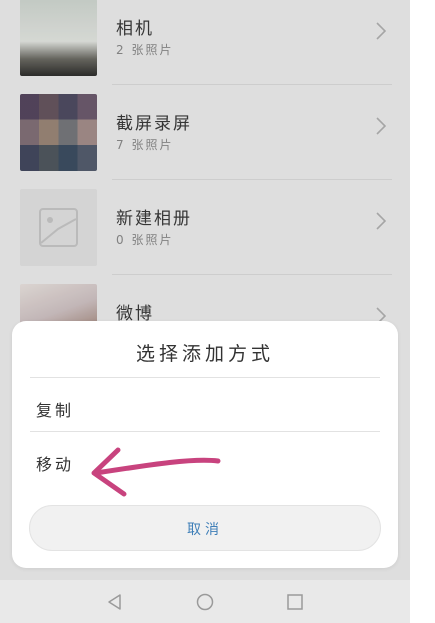 Image resolution: width=435 pixels, height=623 pixels. I want to click on annotation-arrow-icon, so click(156, 472).